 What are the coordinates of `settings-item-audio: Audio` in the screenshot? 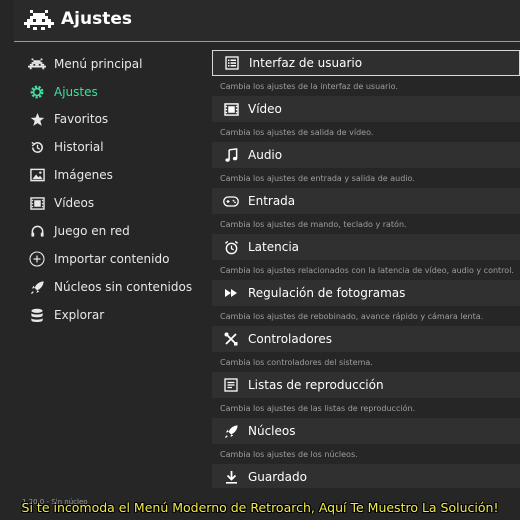 It's located at (366, 155).